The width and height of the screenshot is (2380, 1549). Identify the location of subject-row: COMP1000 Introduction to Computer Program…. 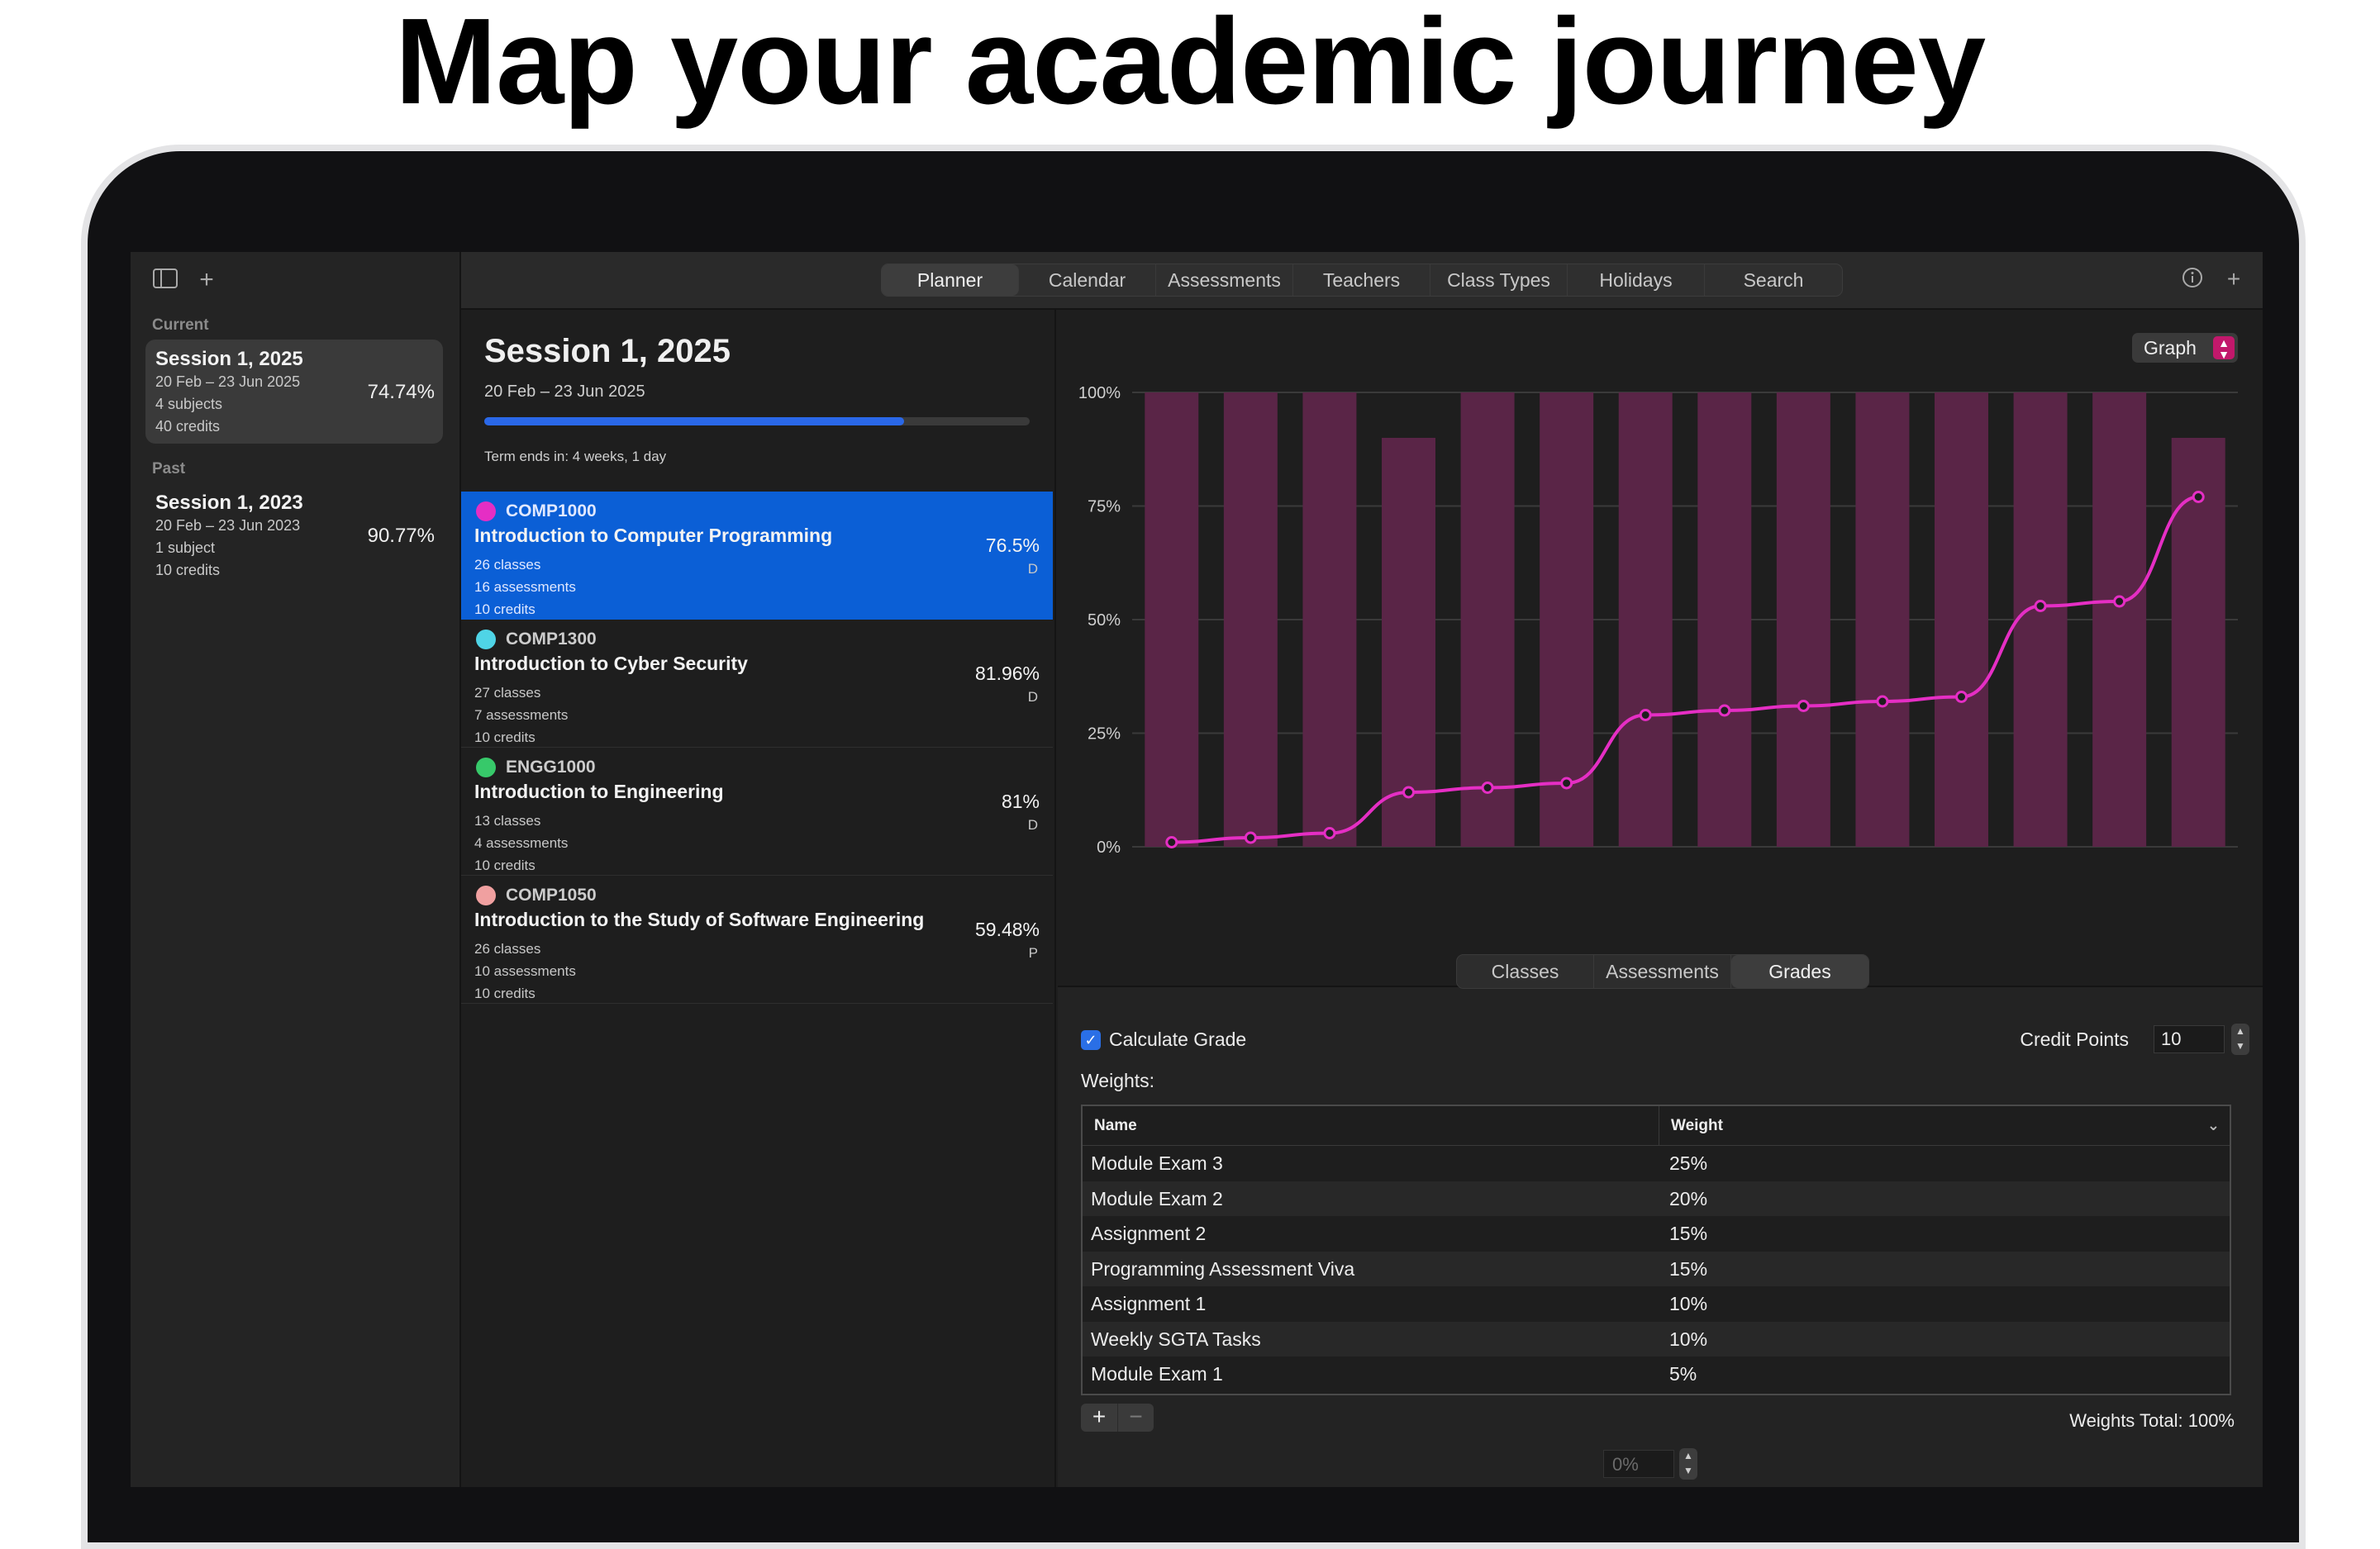
(757, 556).